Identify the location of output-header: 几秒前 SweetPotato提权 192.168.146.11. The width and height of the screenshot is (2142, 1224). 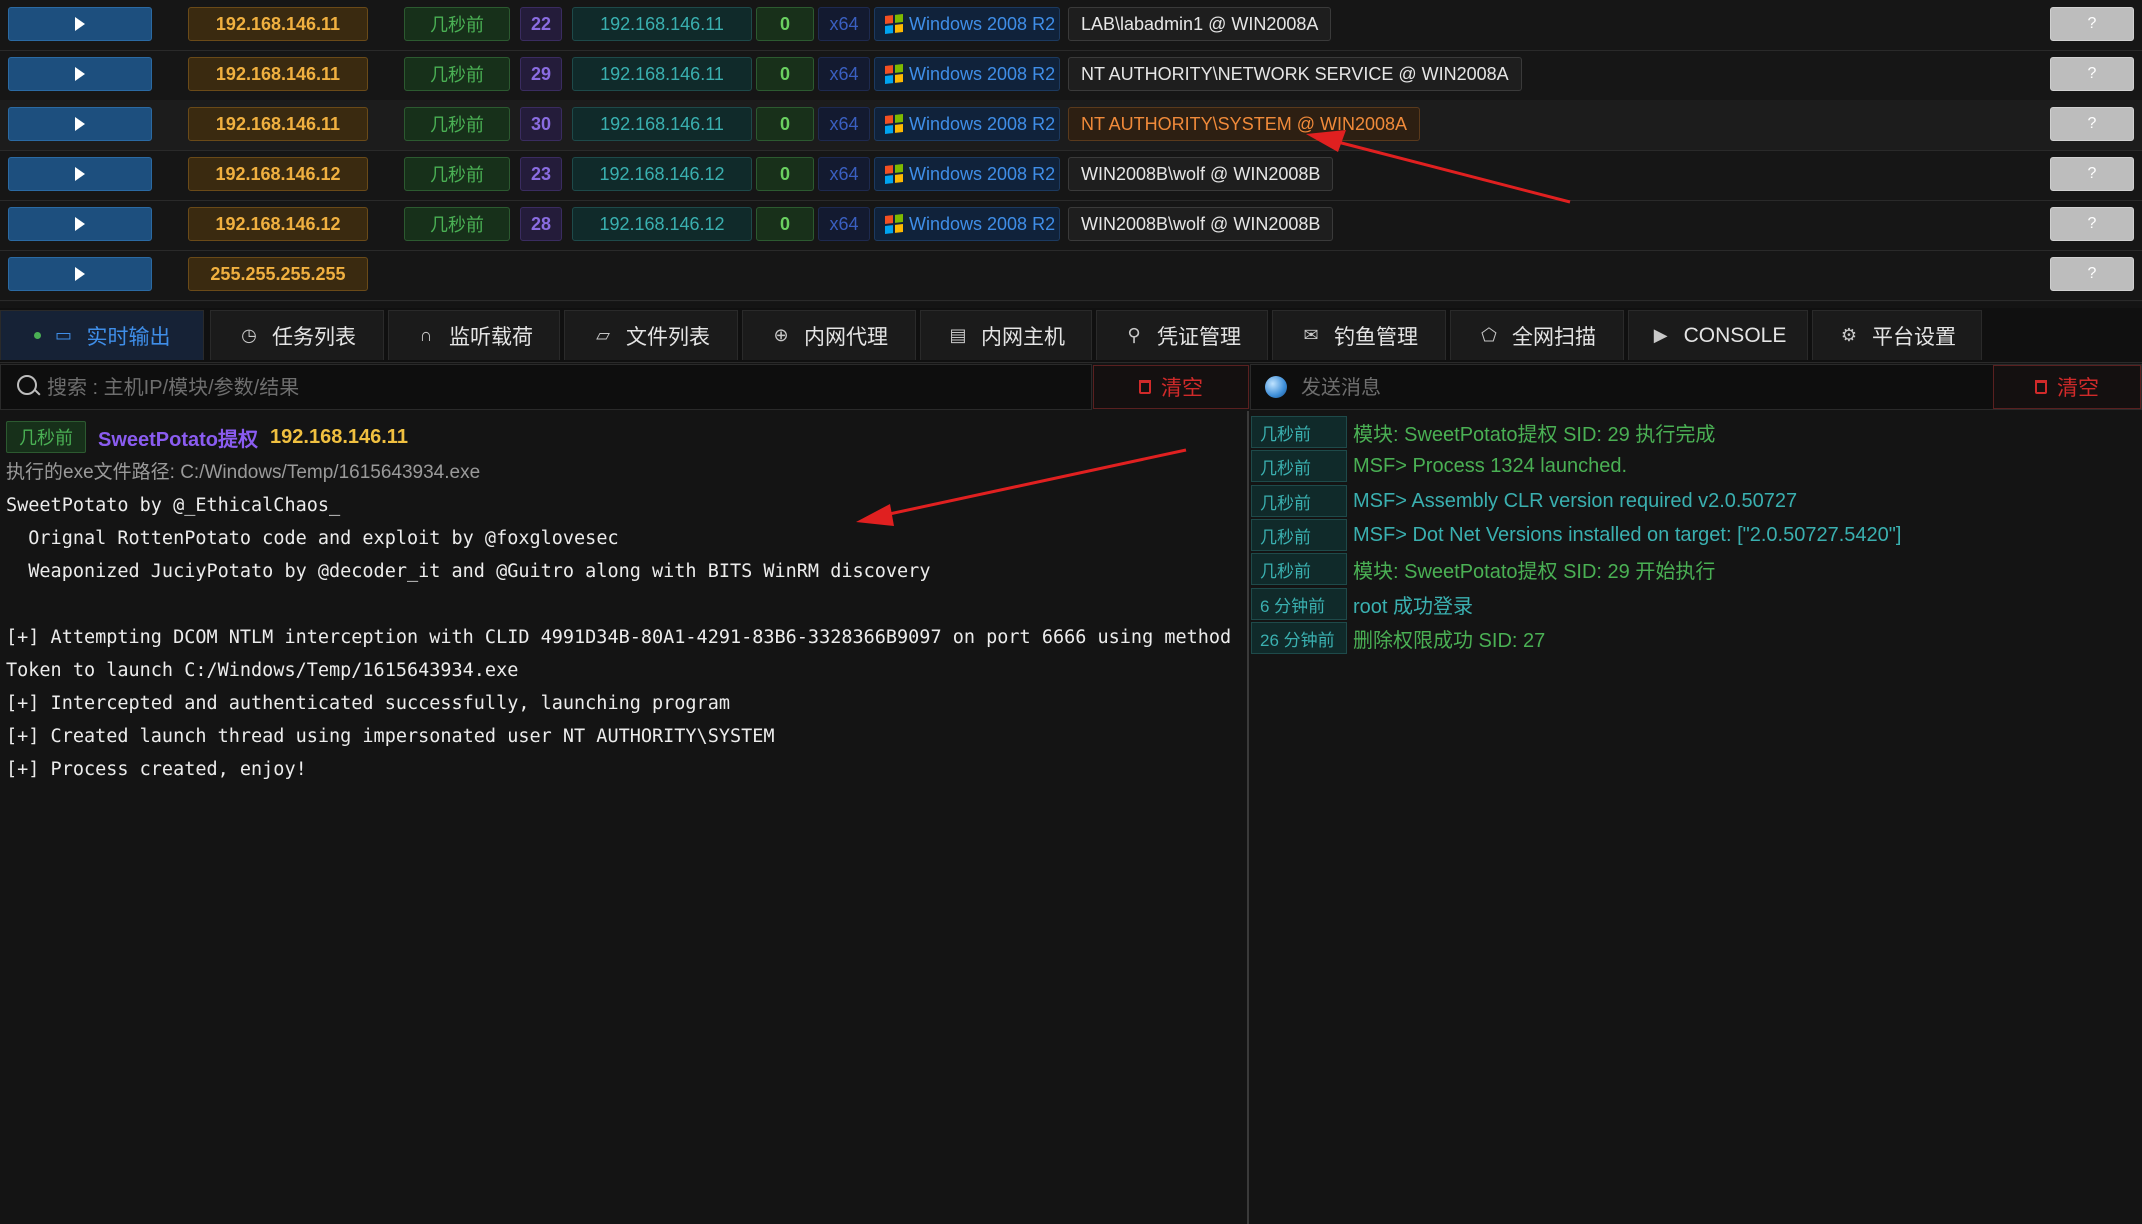
(207, 437).